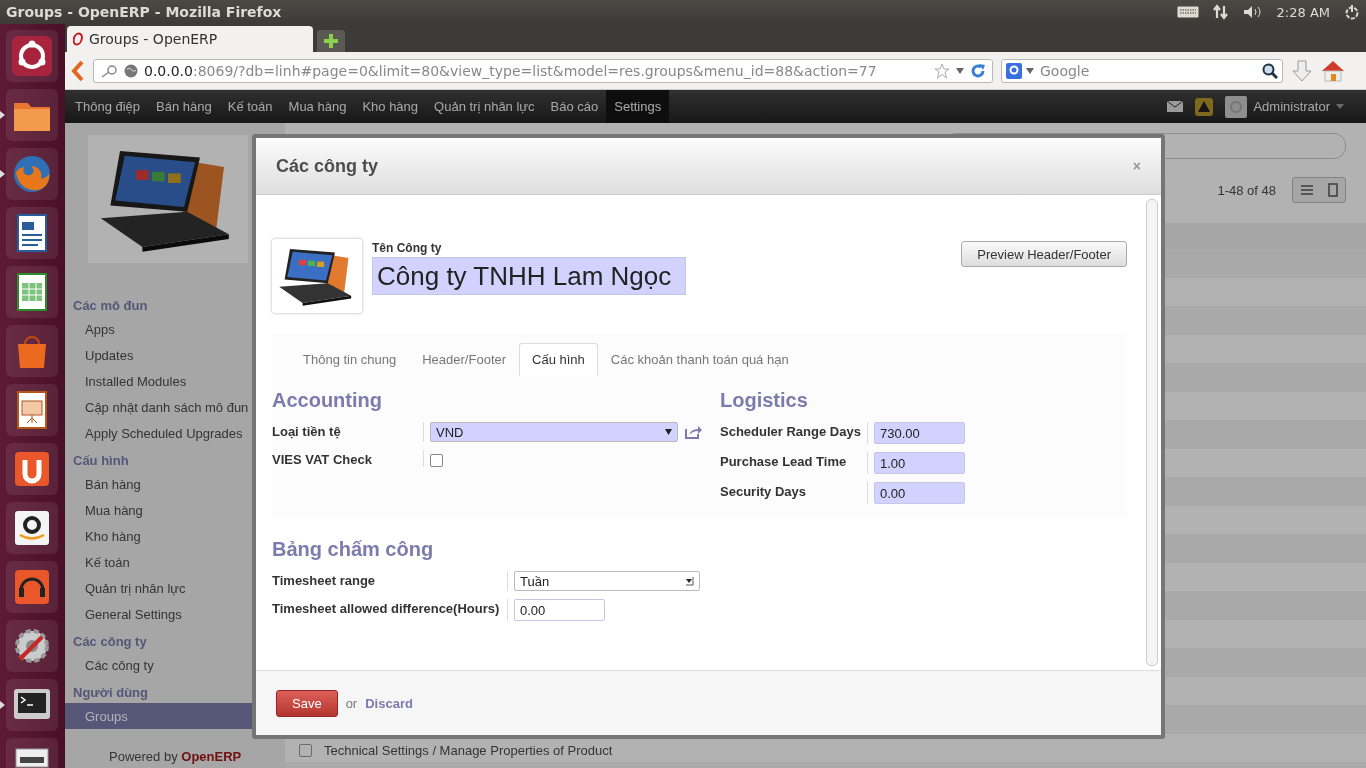 Image resolution: width=1366 pixels, height=768 pixels. I want to click on tab: Thông tin chung, so click(350, 359).